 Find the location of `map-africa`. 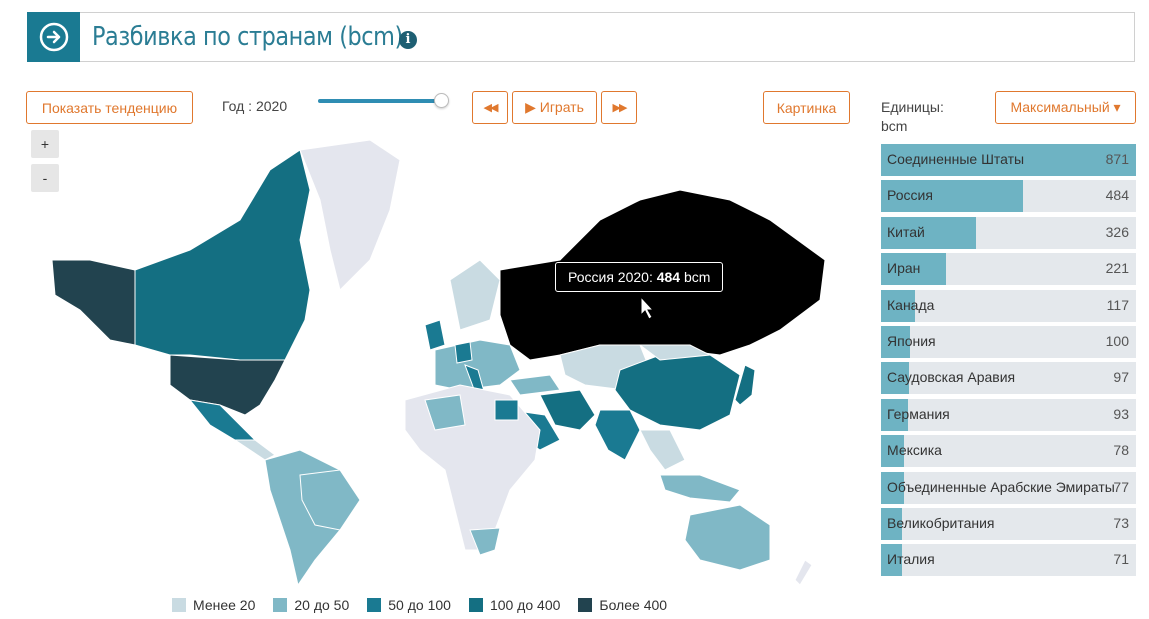

map-africa is located at coordinates (472, 467).